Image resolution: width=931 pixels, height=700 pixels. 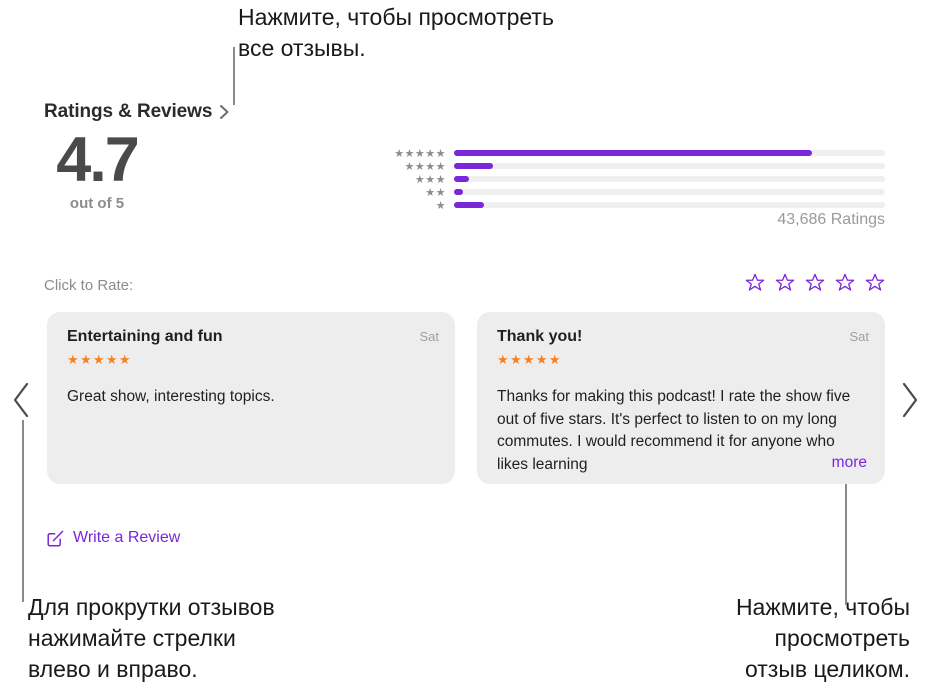 I want to click on histogram-row: ★★★★, so click(x=636, y=166).